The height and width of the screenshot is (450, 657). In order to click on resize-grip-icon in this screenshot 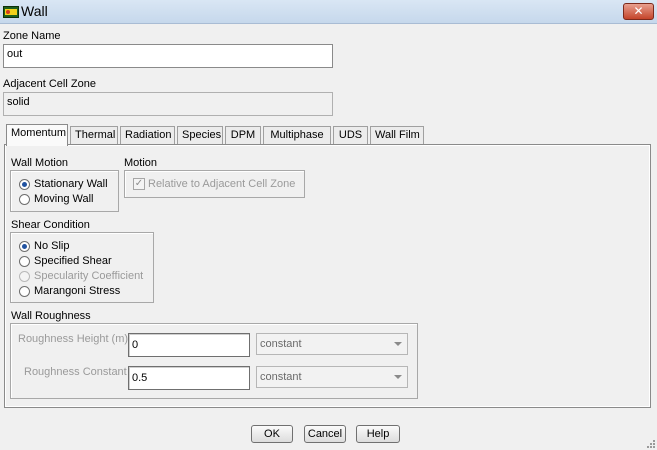, I will do `click(650, 443)`.